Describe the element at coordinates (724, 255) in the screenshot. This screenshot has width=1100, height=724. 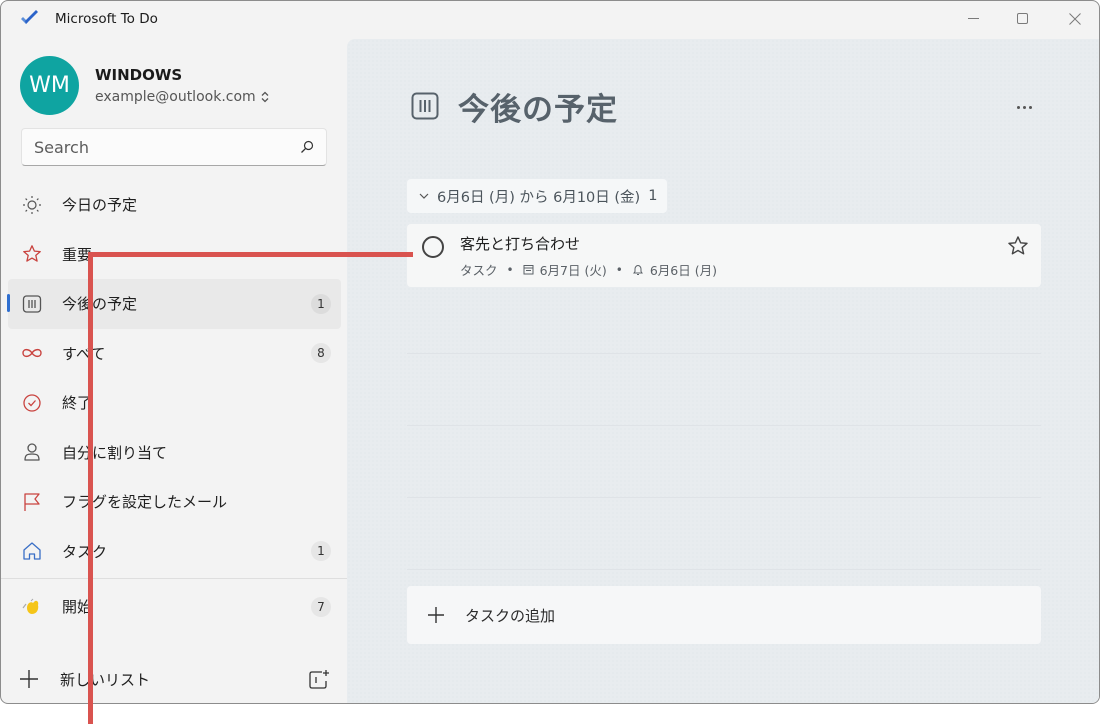
I see `task-item: 客先と打ち合わせ タスク • 6月7日 (火) • 6月6日 (月)` at that location.